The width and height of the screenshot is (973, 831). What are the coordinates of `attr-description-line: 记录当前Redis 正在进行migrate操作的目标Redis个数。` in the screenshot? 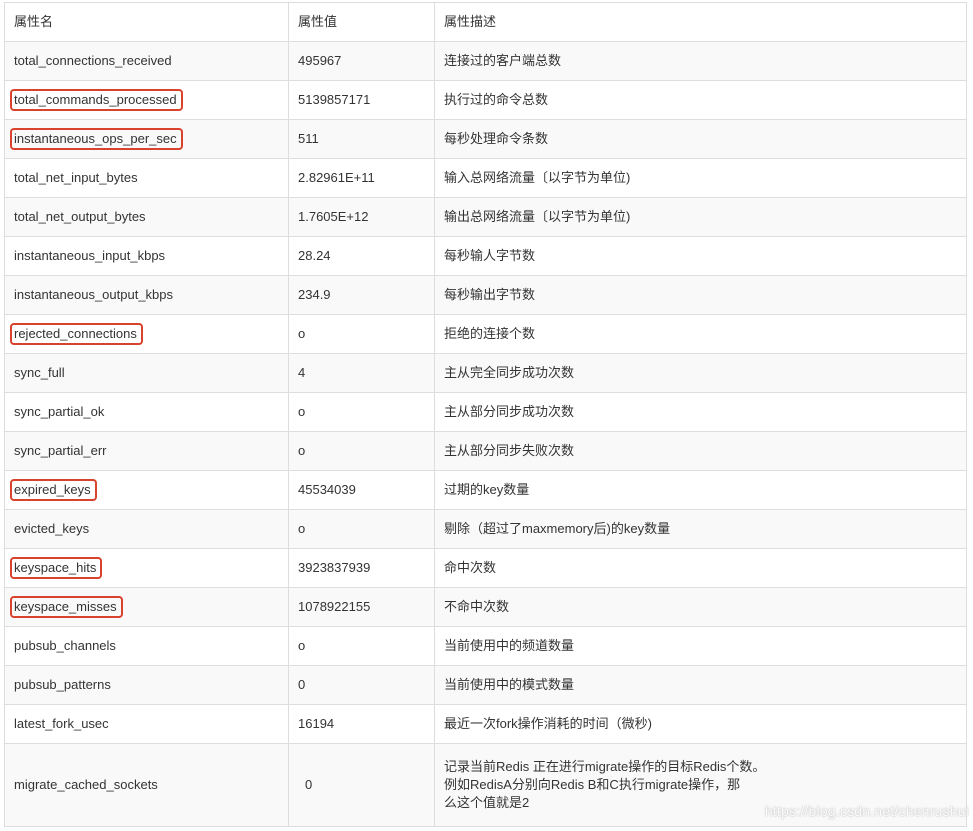 It's located at (605, 766).